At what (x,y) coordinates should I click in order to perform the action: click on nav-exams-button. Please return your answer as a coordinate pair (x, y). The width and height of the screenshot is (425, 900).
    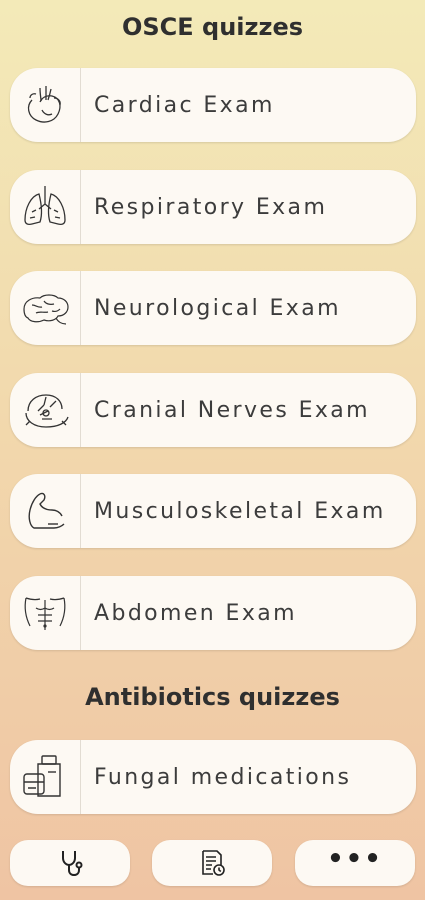
    Looking at the image, I should click on (70, 863).